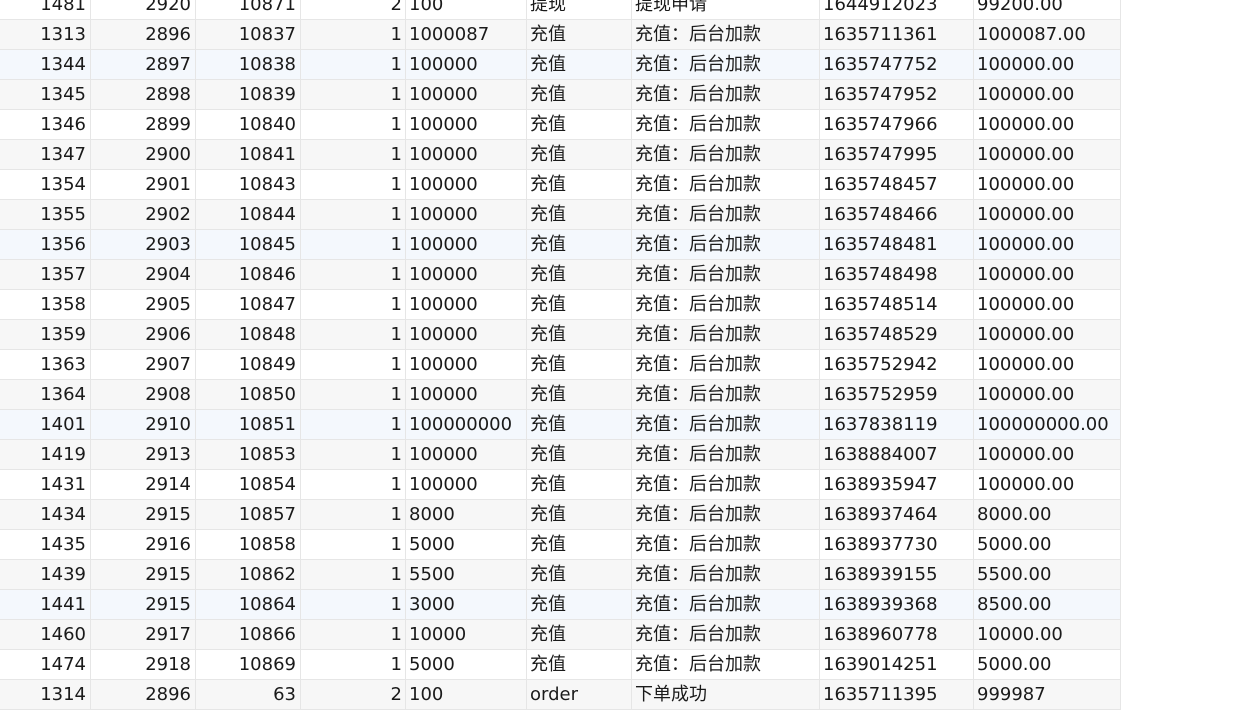 Image resolution: width=1257 pixels, height=710 pixels. I want to click on cell-order-id: 10866, so click(248, 634).